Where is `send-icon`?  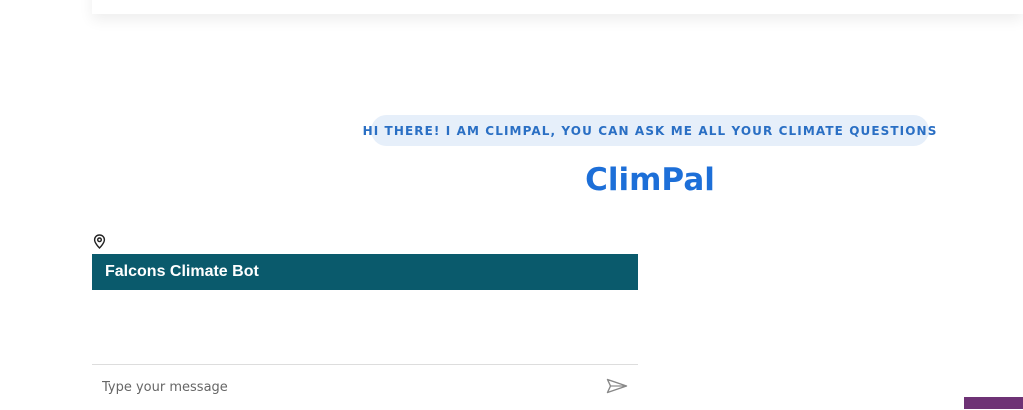
send-icon is located at coordinates (617, 386).